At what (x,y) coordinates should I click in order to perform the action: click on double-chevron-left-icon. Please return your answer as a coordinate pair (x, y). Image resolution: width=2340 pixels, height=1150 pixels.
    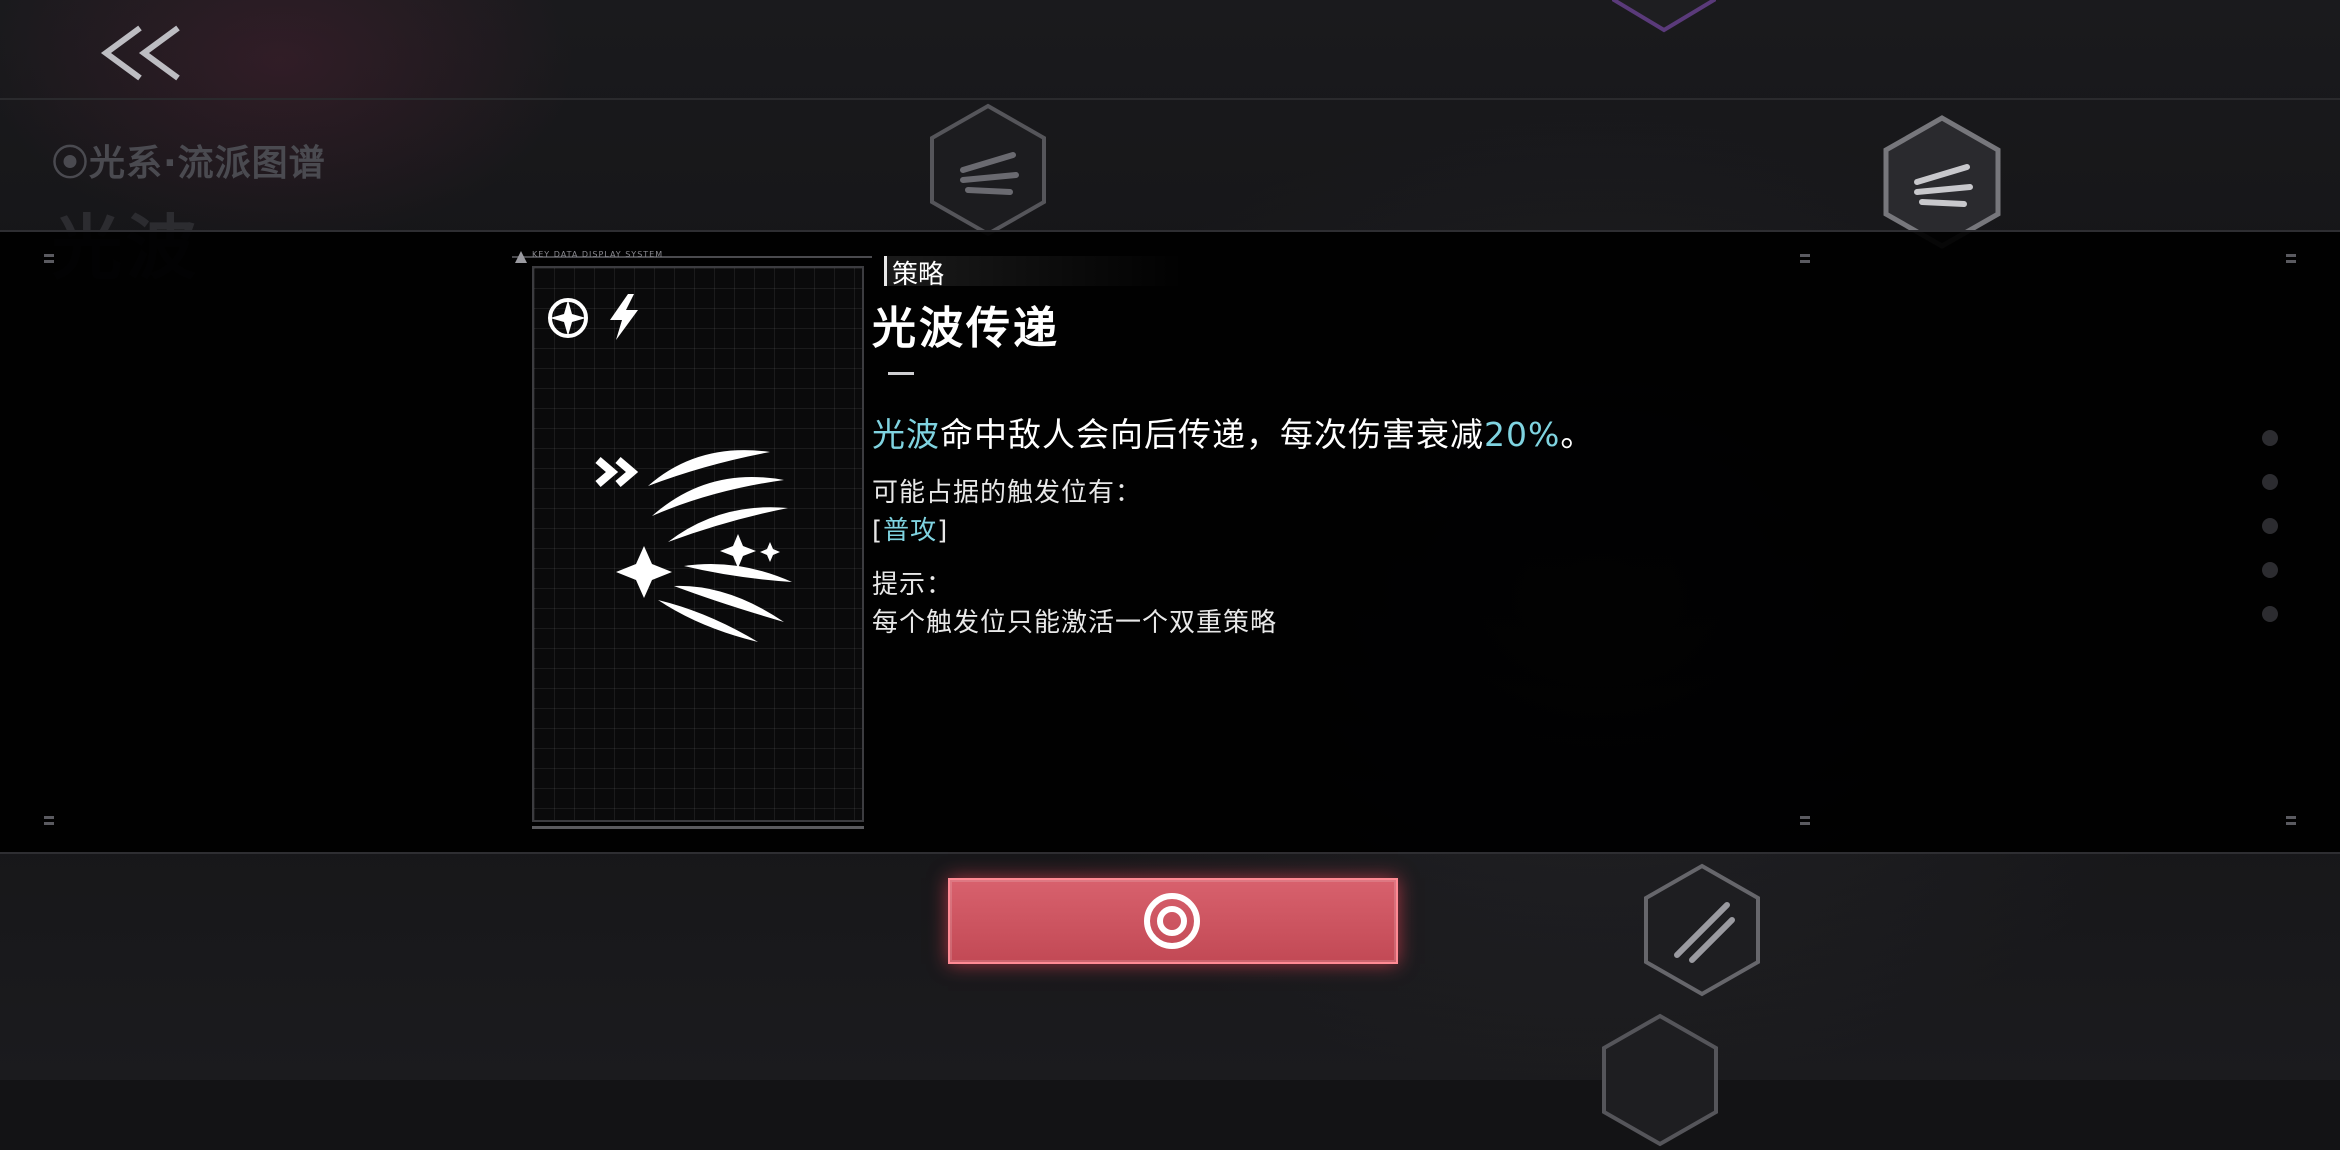
    Looking at the image, I should click on (147, 53).